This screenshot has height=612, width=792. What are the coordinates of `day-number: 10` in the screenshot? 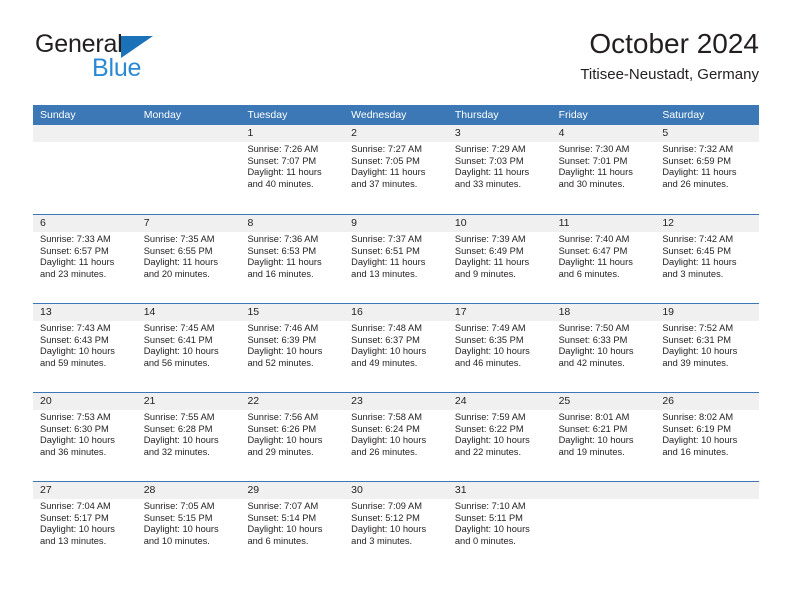 It's located at (499, 223).